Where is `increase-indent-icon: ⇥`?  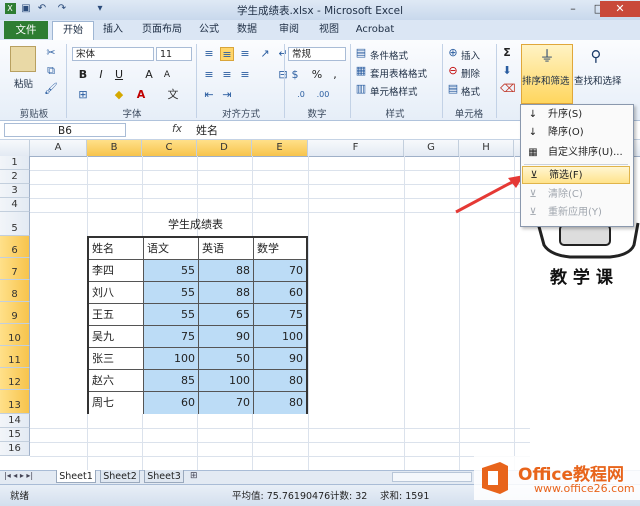 increase-indent-icon: ⇥ is located at coordinates (227, 95).